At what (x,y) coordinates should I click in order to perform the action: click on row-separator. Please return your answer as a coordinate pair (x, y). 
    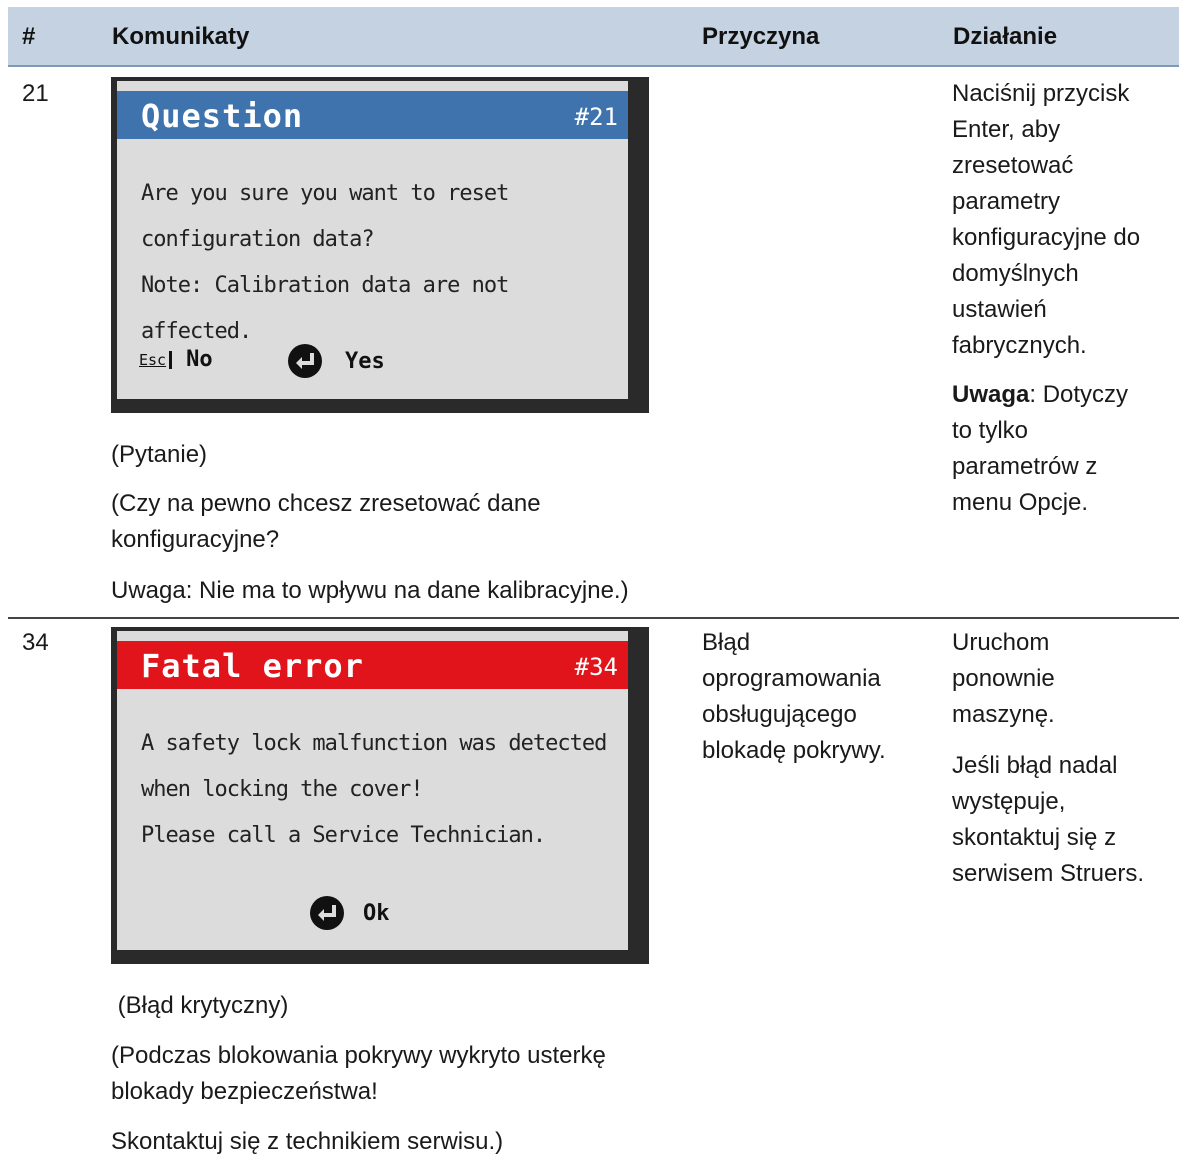
    Looking at the image, I should click on (593, 618).